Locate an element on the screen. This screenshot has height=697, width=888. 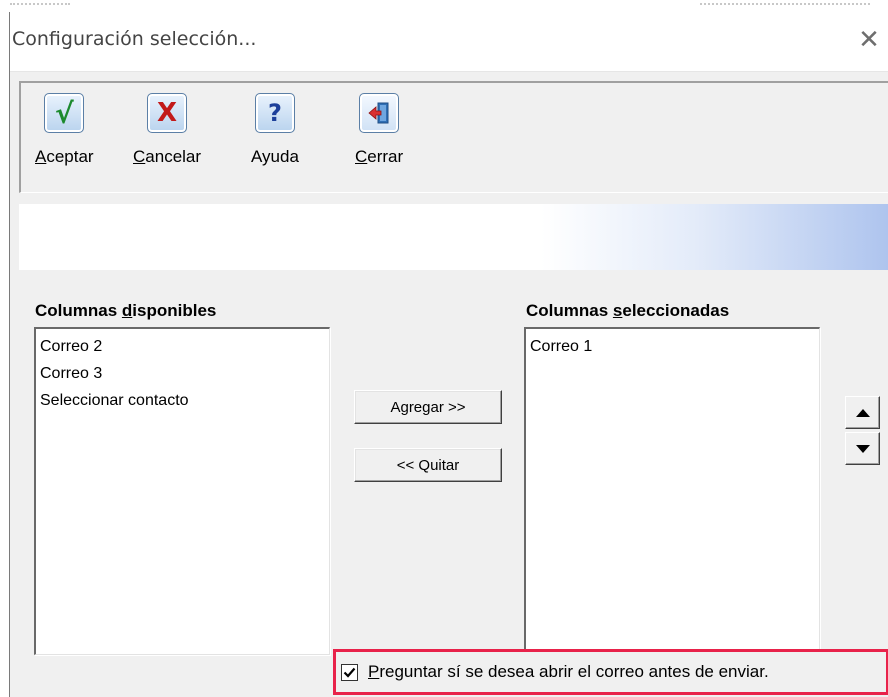
help-button: ? Ayuda is located at coordinates (275, 140).